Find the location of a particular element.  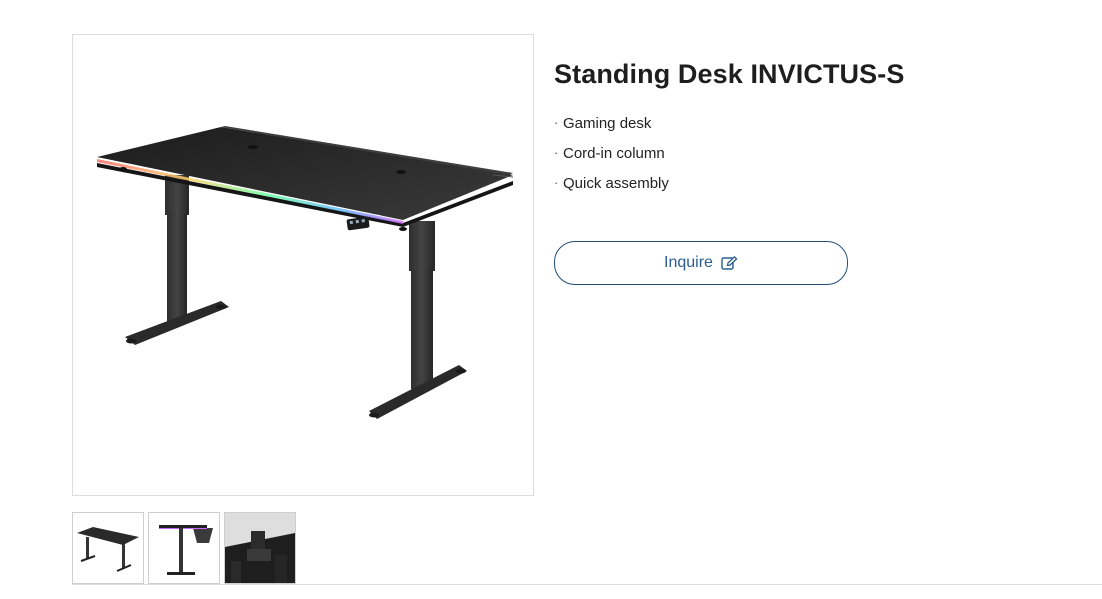

inquire-button: Inquire is located at coordinates (701, 263).